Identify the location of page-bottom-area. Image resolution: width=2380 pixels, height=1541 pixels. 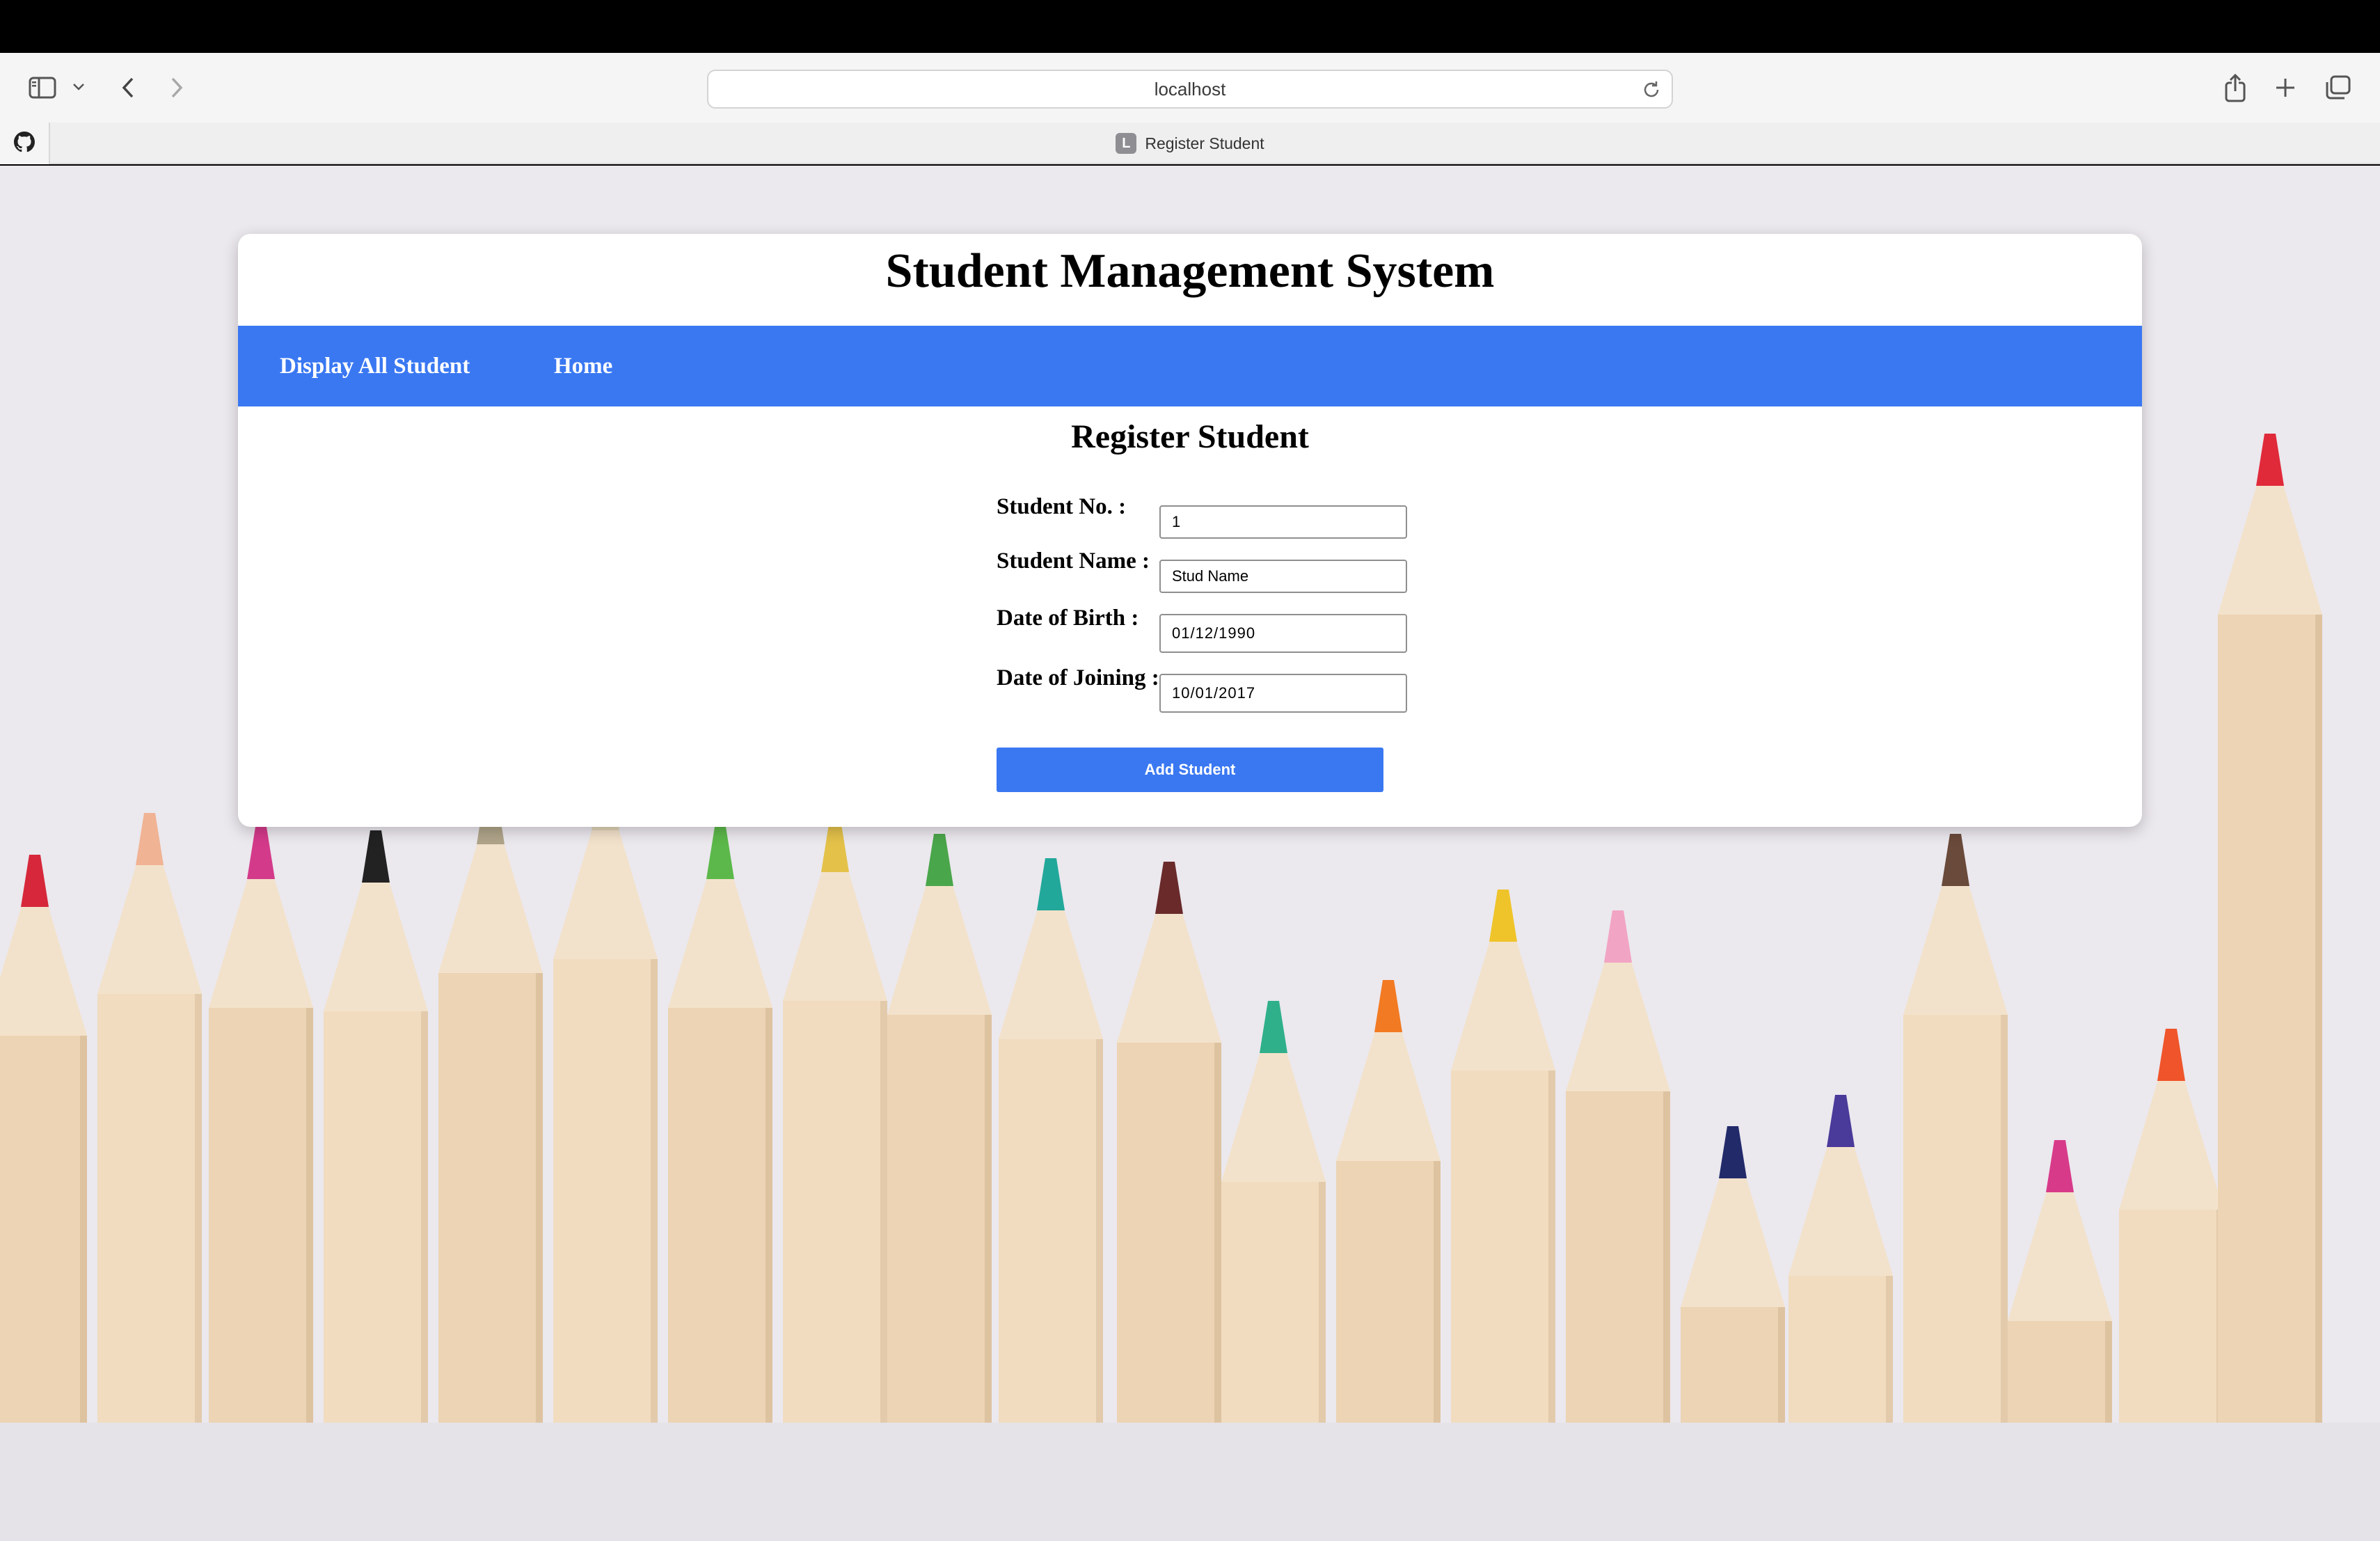
(1190, 1482).